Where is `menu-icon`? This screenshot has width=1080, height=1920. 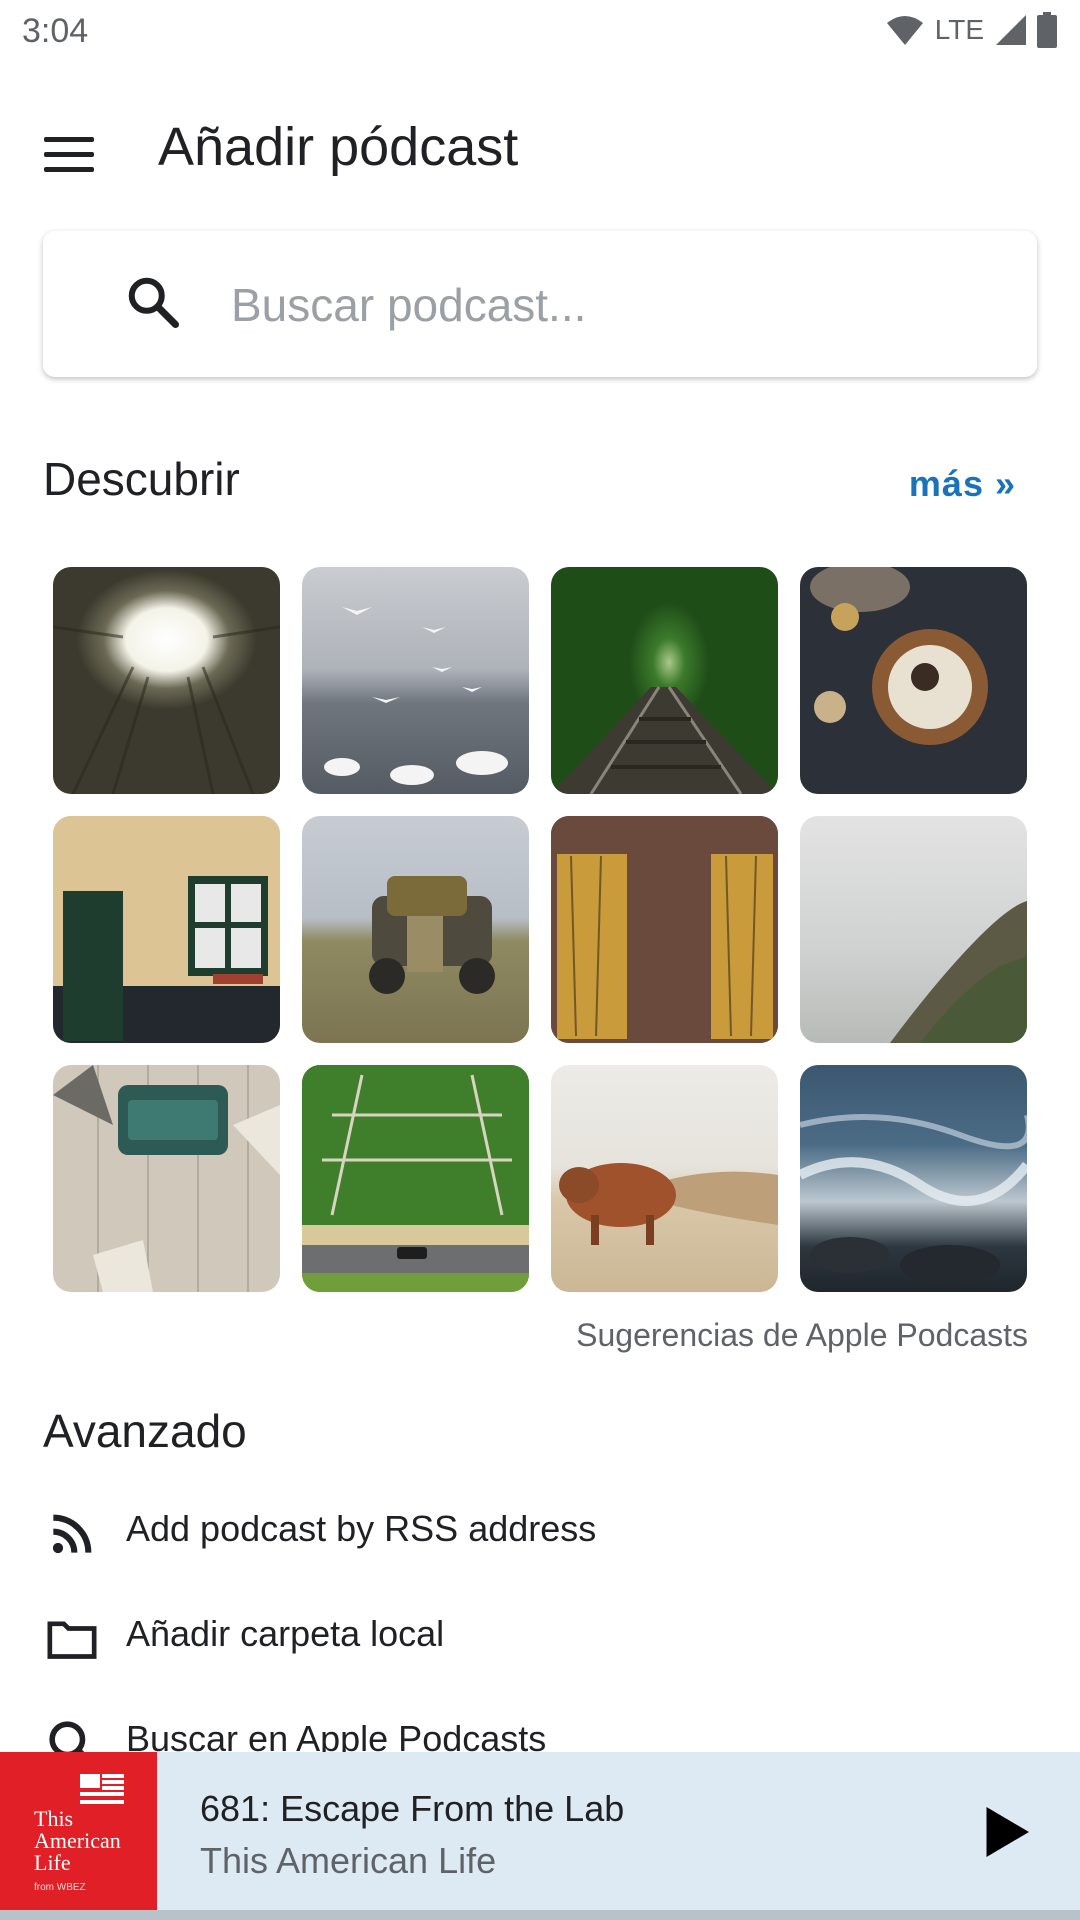
menu-icon is located at coordinates (72, 154).